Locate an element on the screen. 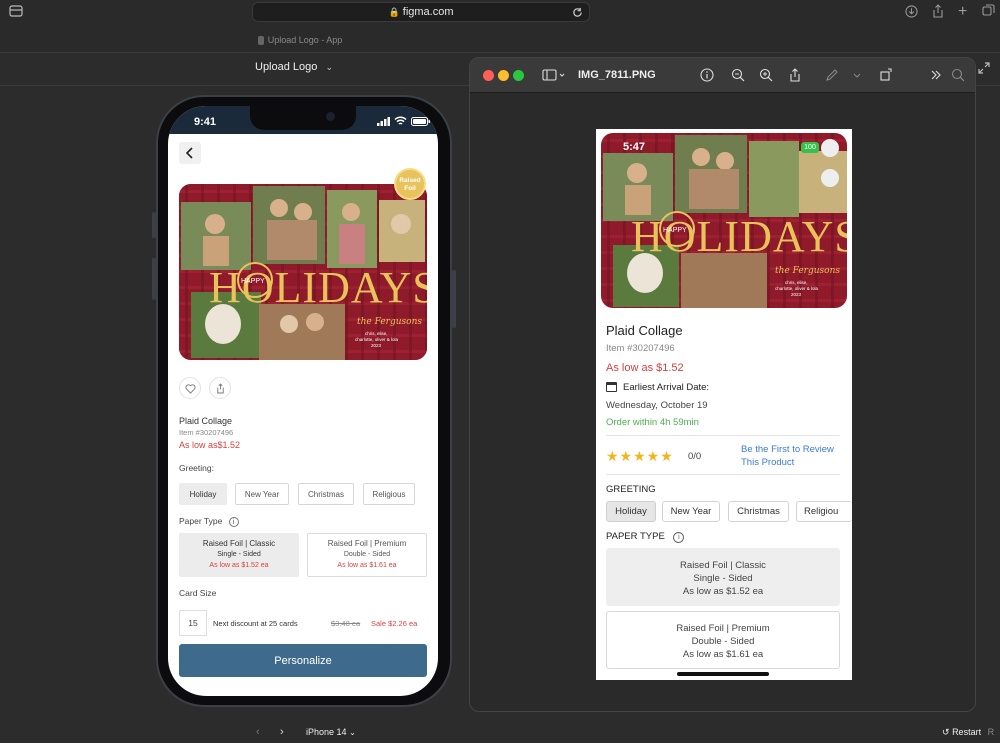 The width and height of the screenshot is (1000, 743). restart-button: ↺ Restart R is located at coordinates (968, 732).